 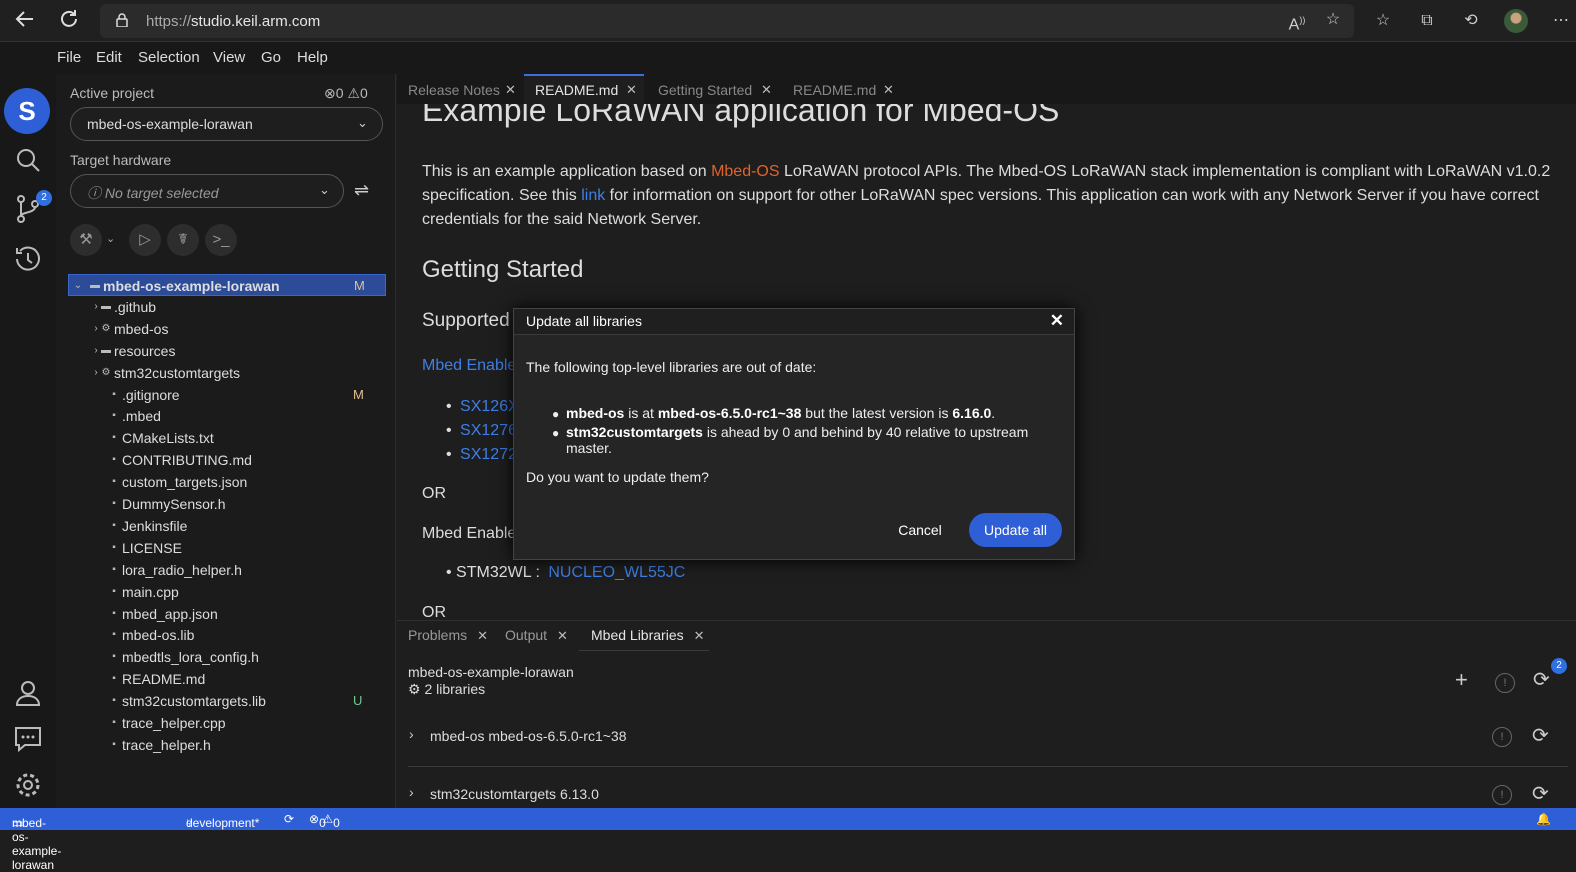 I want to click on update-all-button: Update all, so click(x=1015, y=530).